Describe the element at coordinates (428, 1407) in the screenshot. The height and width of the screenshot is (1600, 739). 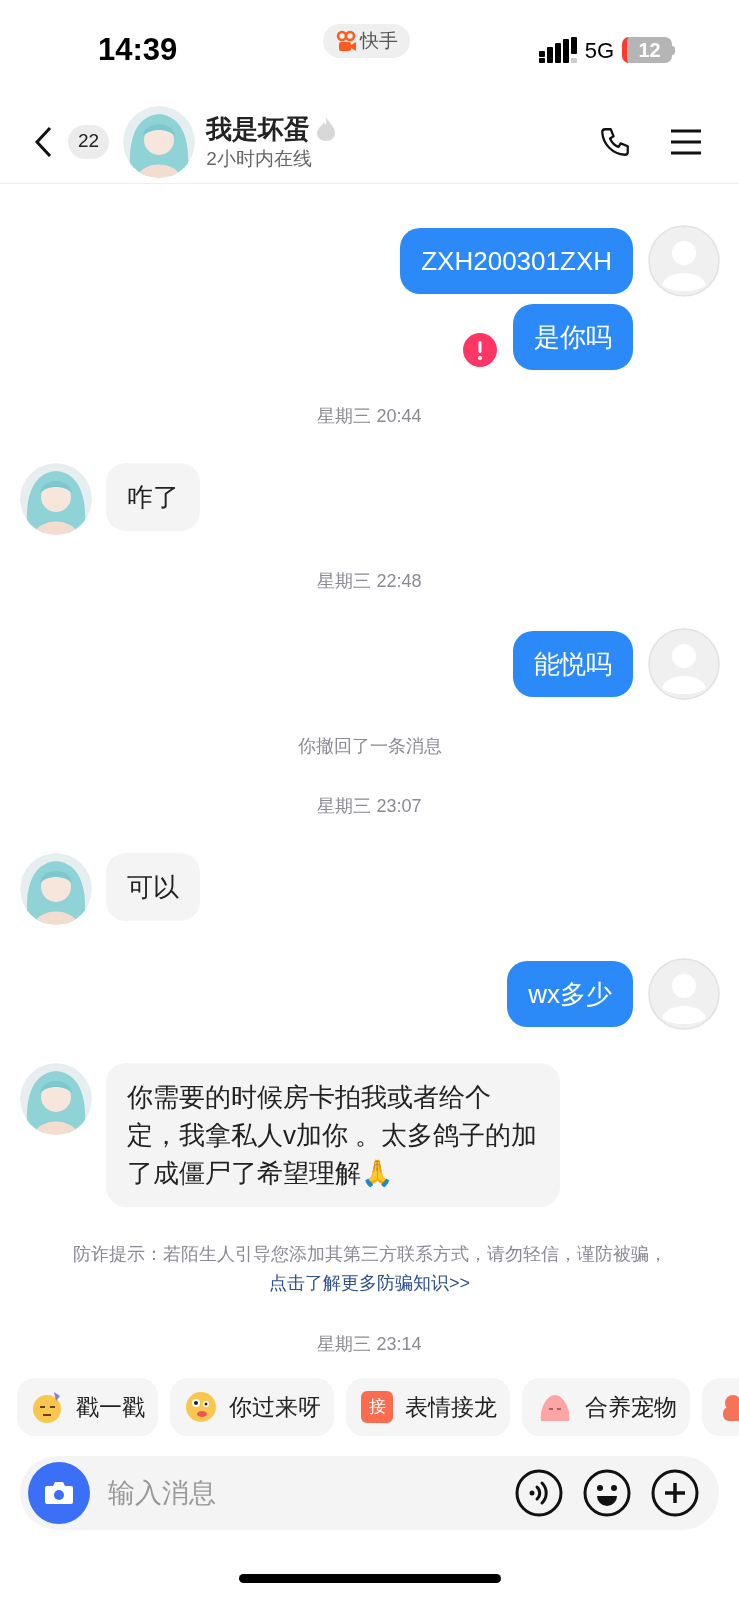
I see `quick-action-chip: 接 表情接龙` at that location.